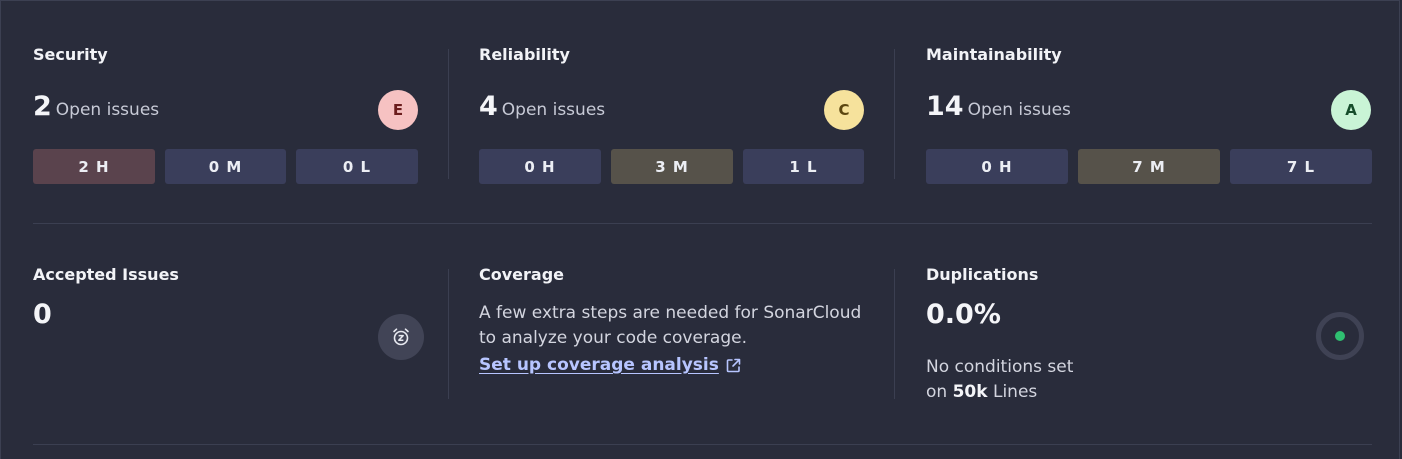 The width and height of the screenshot is (1402, 459). What do you see at coordinates (672, 166) in the screenshot?
I see `reliability-medium-button: 3 M` at bounding box center [672, 166].